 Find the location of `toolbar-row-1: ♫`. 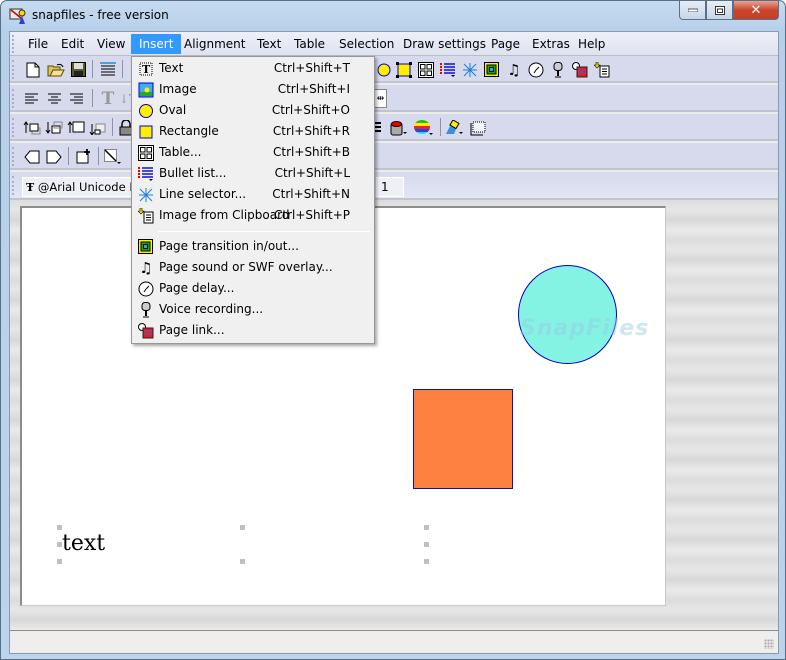

toolbar-row-1: ♫ is located at coordinates (394, 69).